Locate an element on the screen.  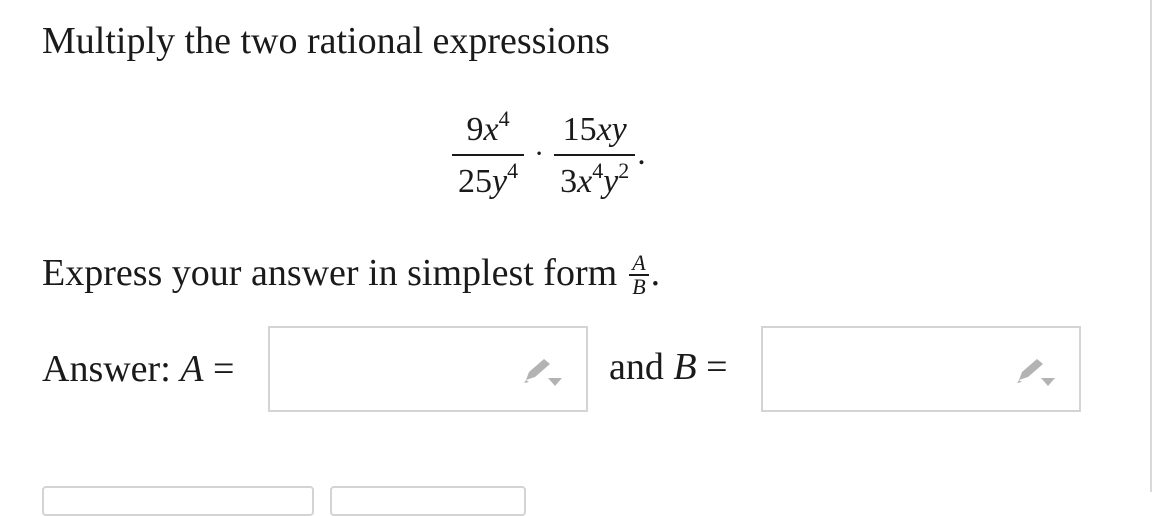
fraction-1-denominator: 25y4 is located at coordinates (488, 181).